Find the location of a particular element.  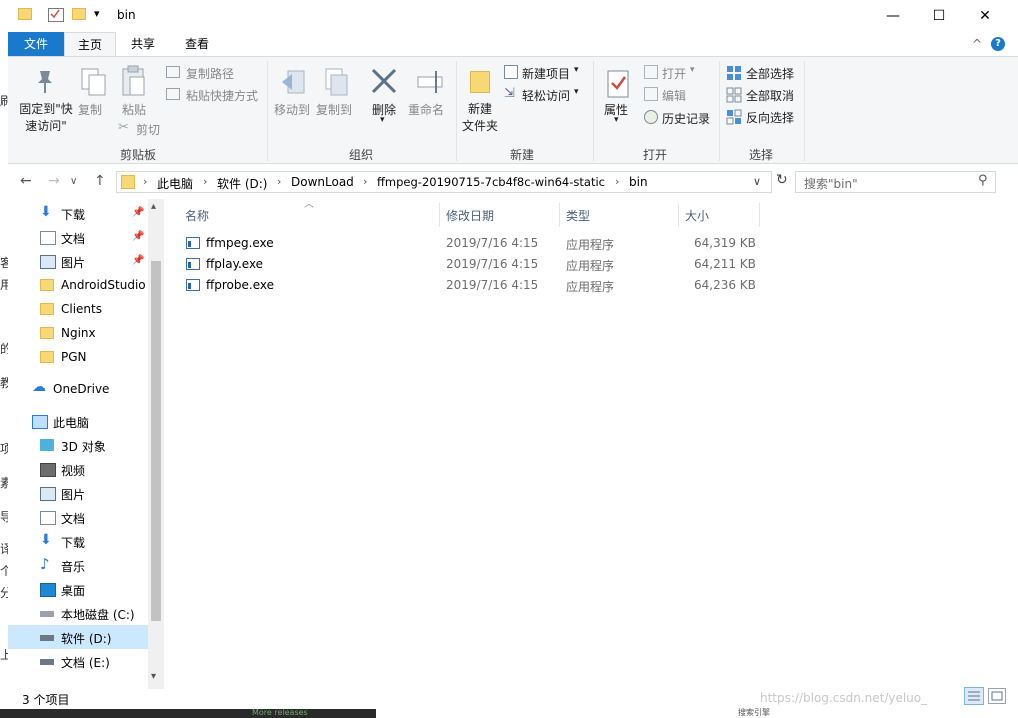

column-header-size: 大小 is located at coordinates (697, 215).